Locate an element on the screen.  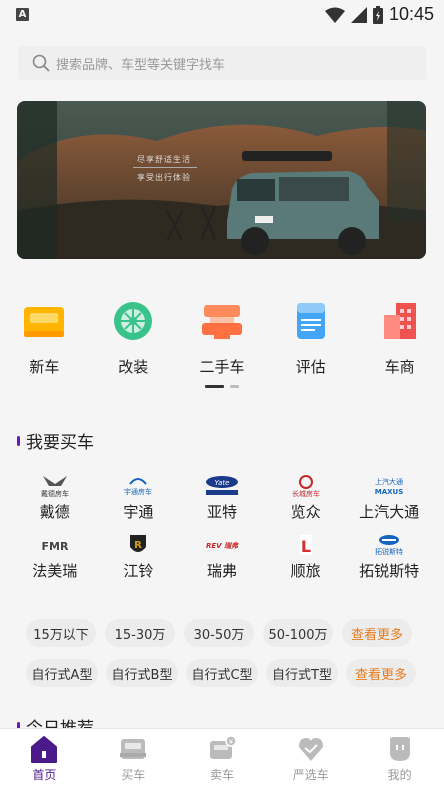
tab-label: 严选车 is located at coordinates (310, 775).